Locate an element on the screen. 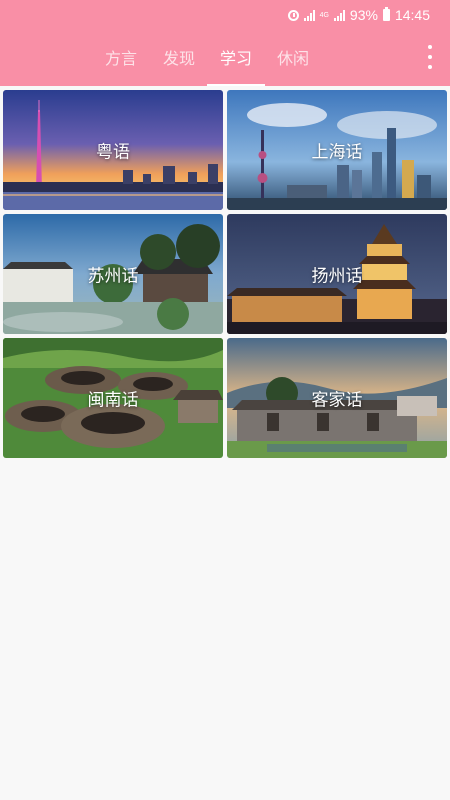 This screenshot has height=800, width=450. tab-leisure: 休闲 is located at coordinates (293, 57).